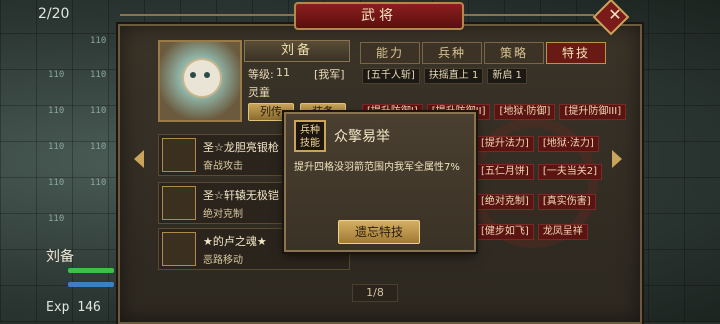 The height and width of the screenshot is (324, 720). I want to click on specialty-row: [五千人斩] 扶摇直上 1 新启 1, so click(446, 76).